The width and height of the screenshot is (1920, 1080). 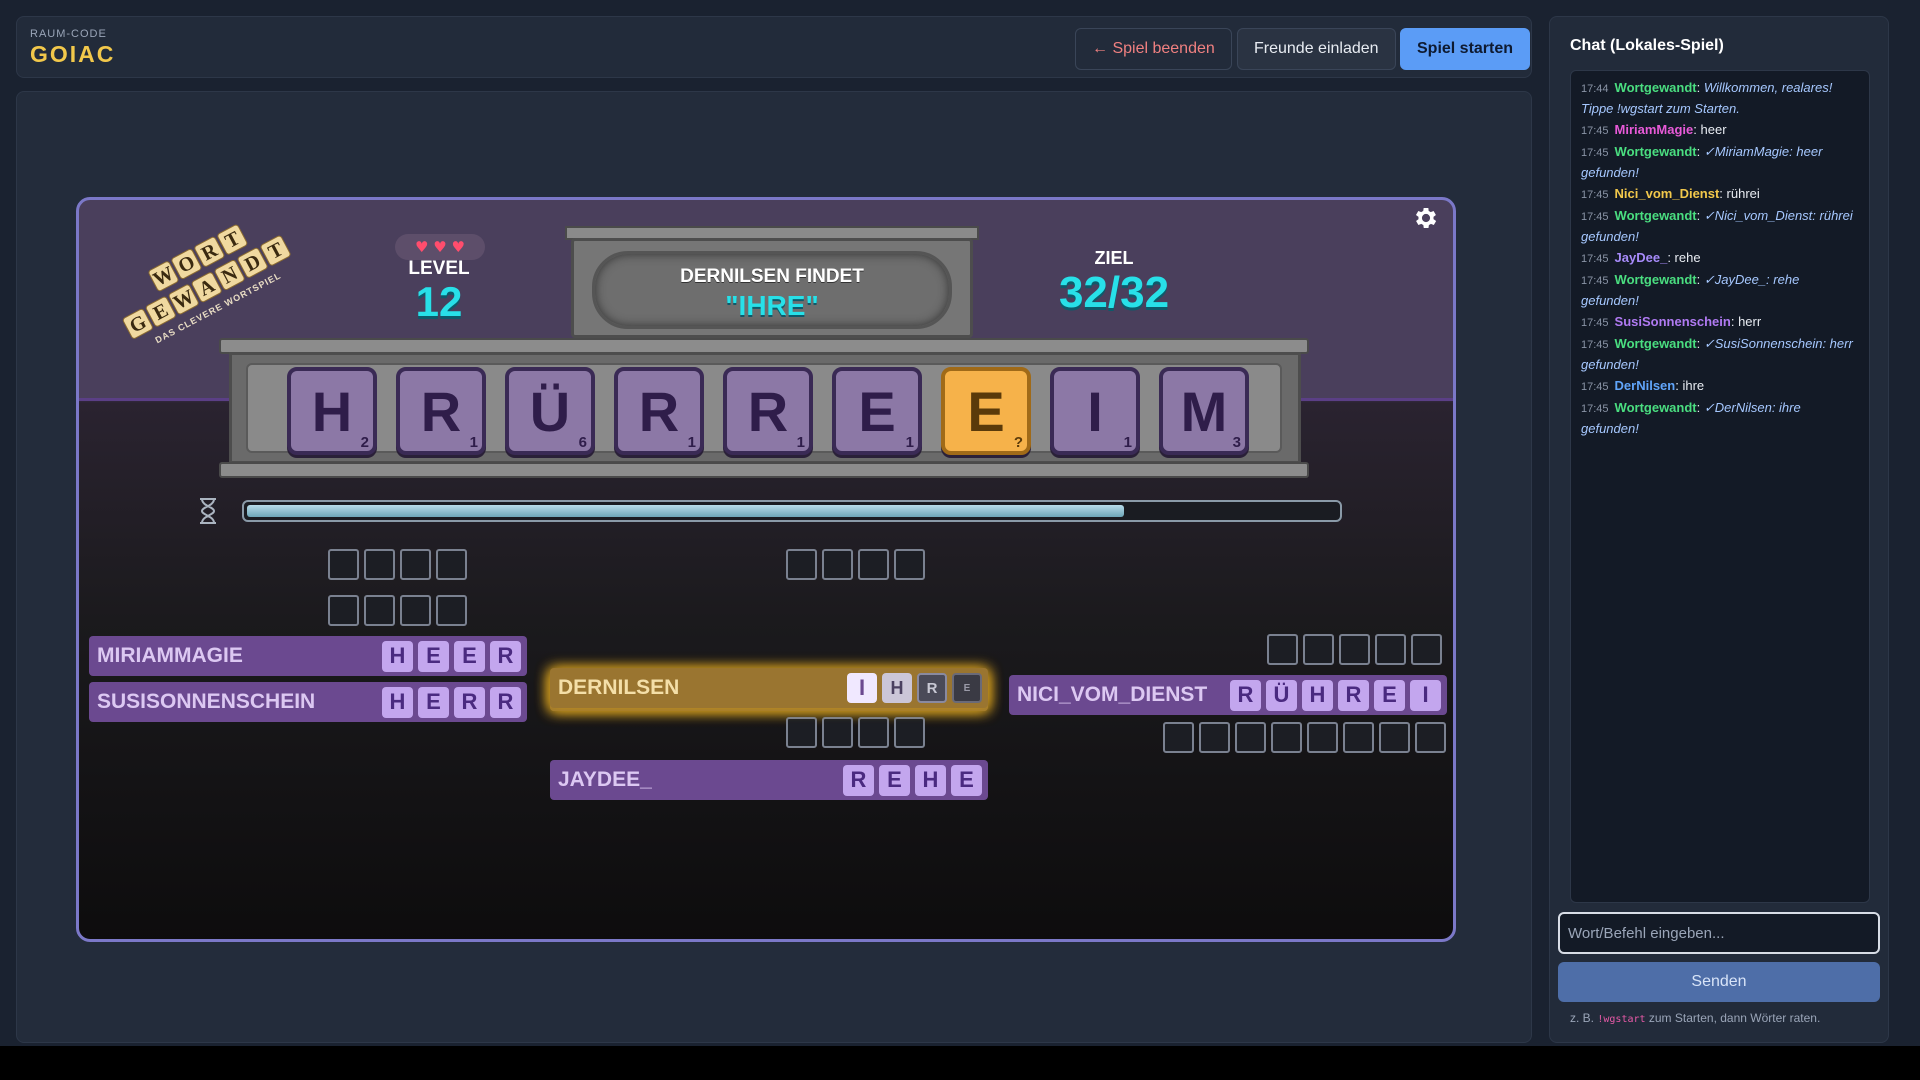 What do you see at coordinates (1743, 193) in the screenshot?
I see `message-text: rührei` at bounding box center [1743, 193].